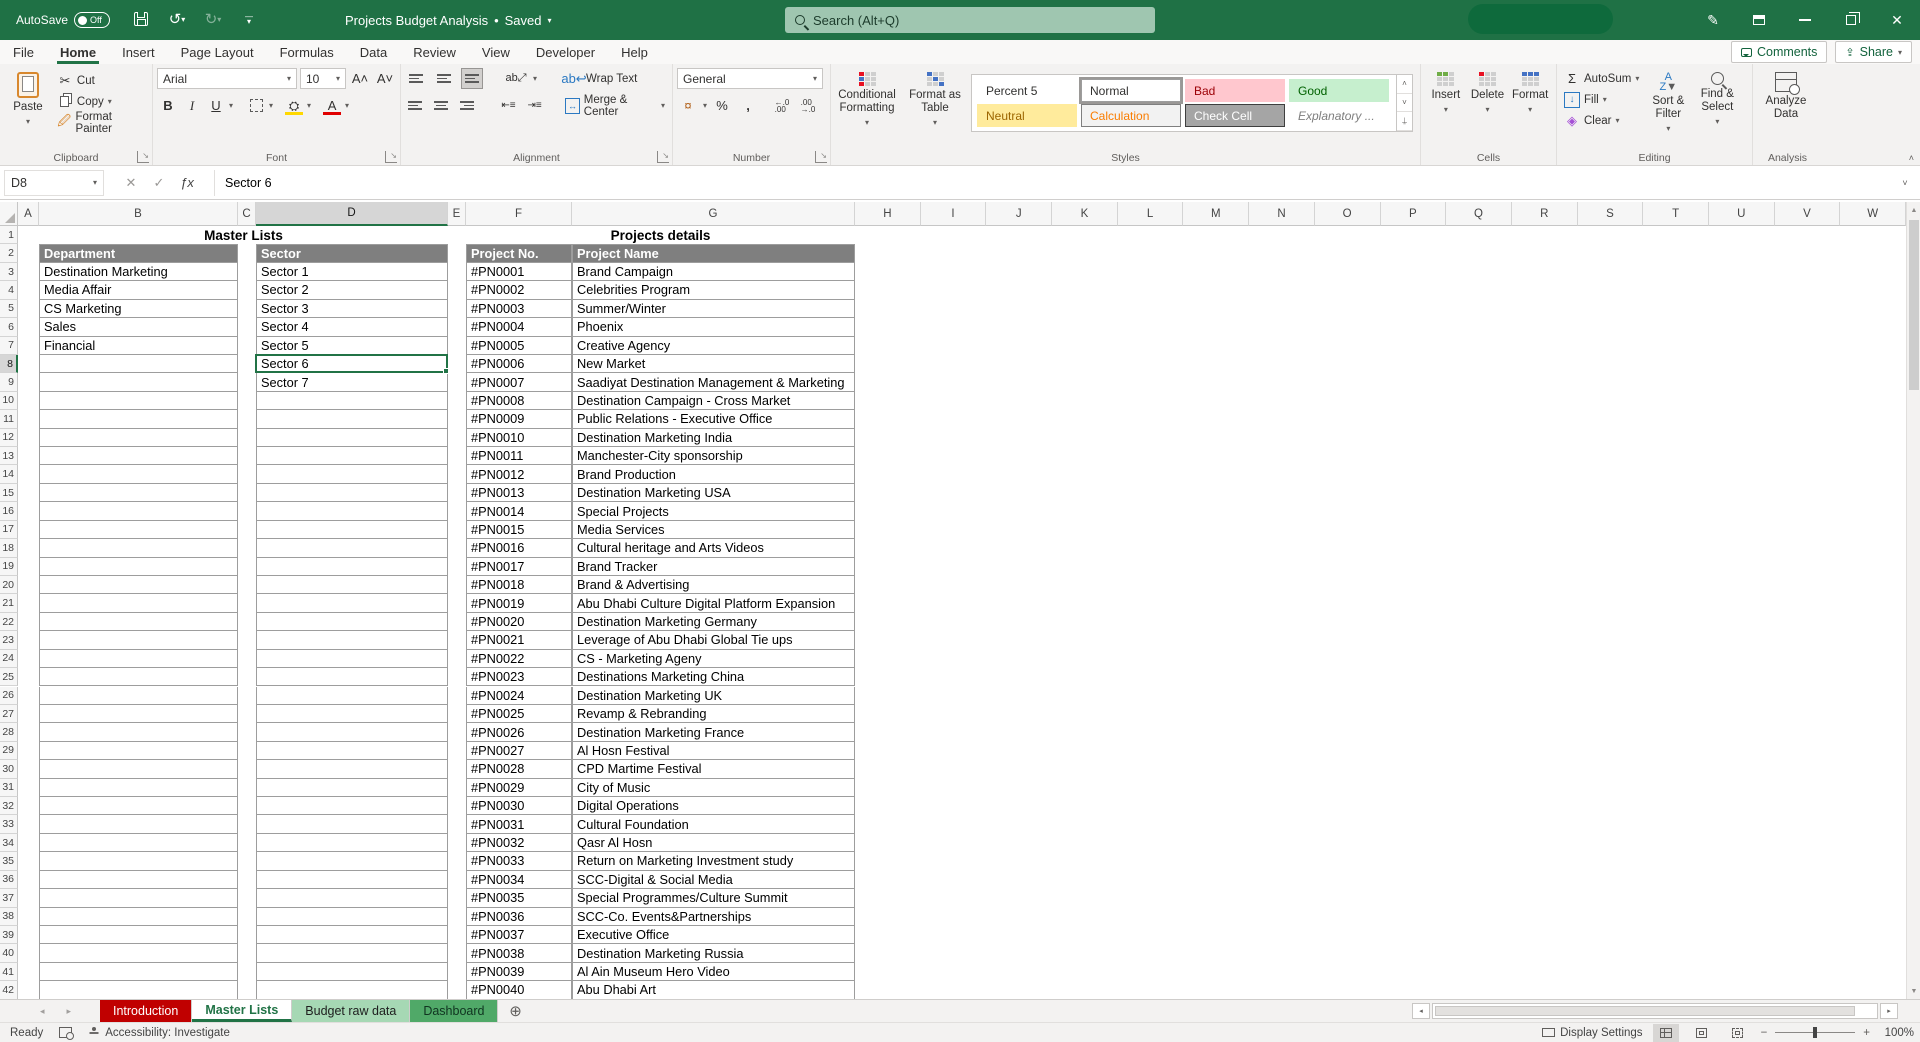  What do you see at coordinates (634, 52) in the screenshot?
I see `menu-tab-help: Help` at bounding box center [634, 52].